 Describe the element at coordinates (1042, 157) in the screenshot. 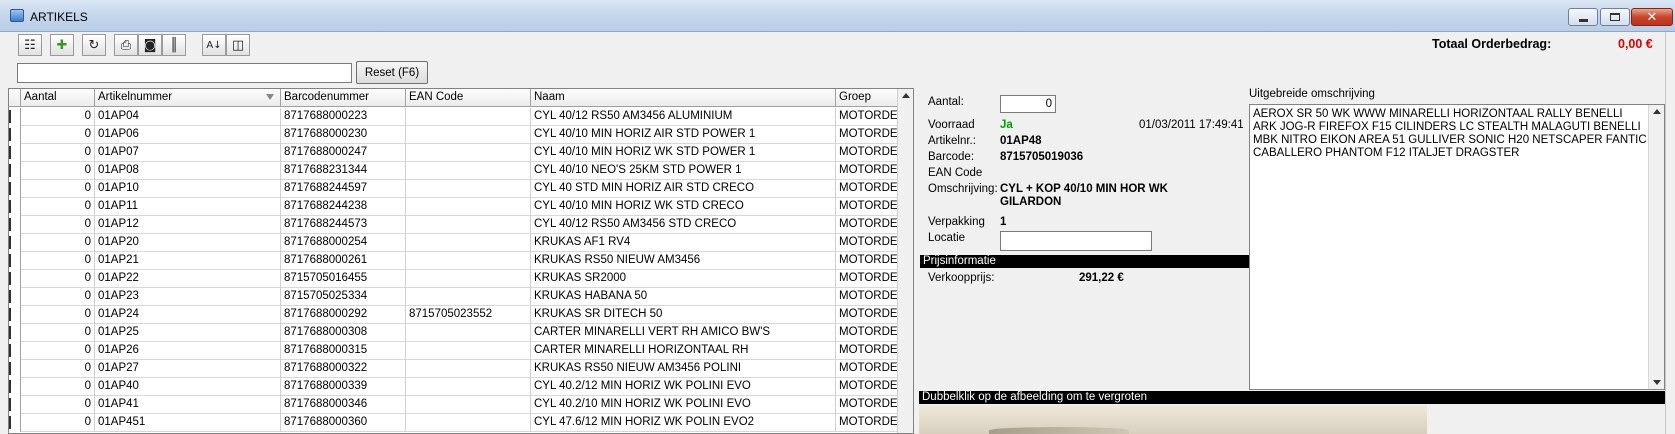

I see `barcode-value: 8715705019036` at that location.